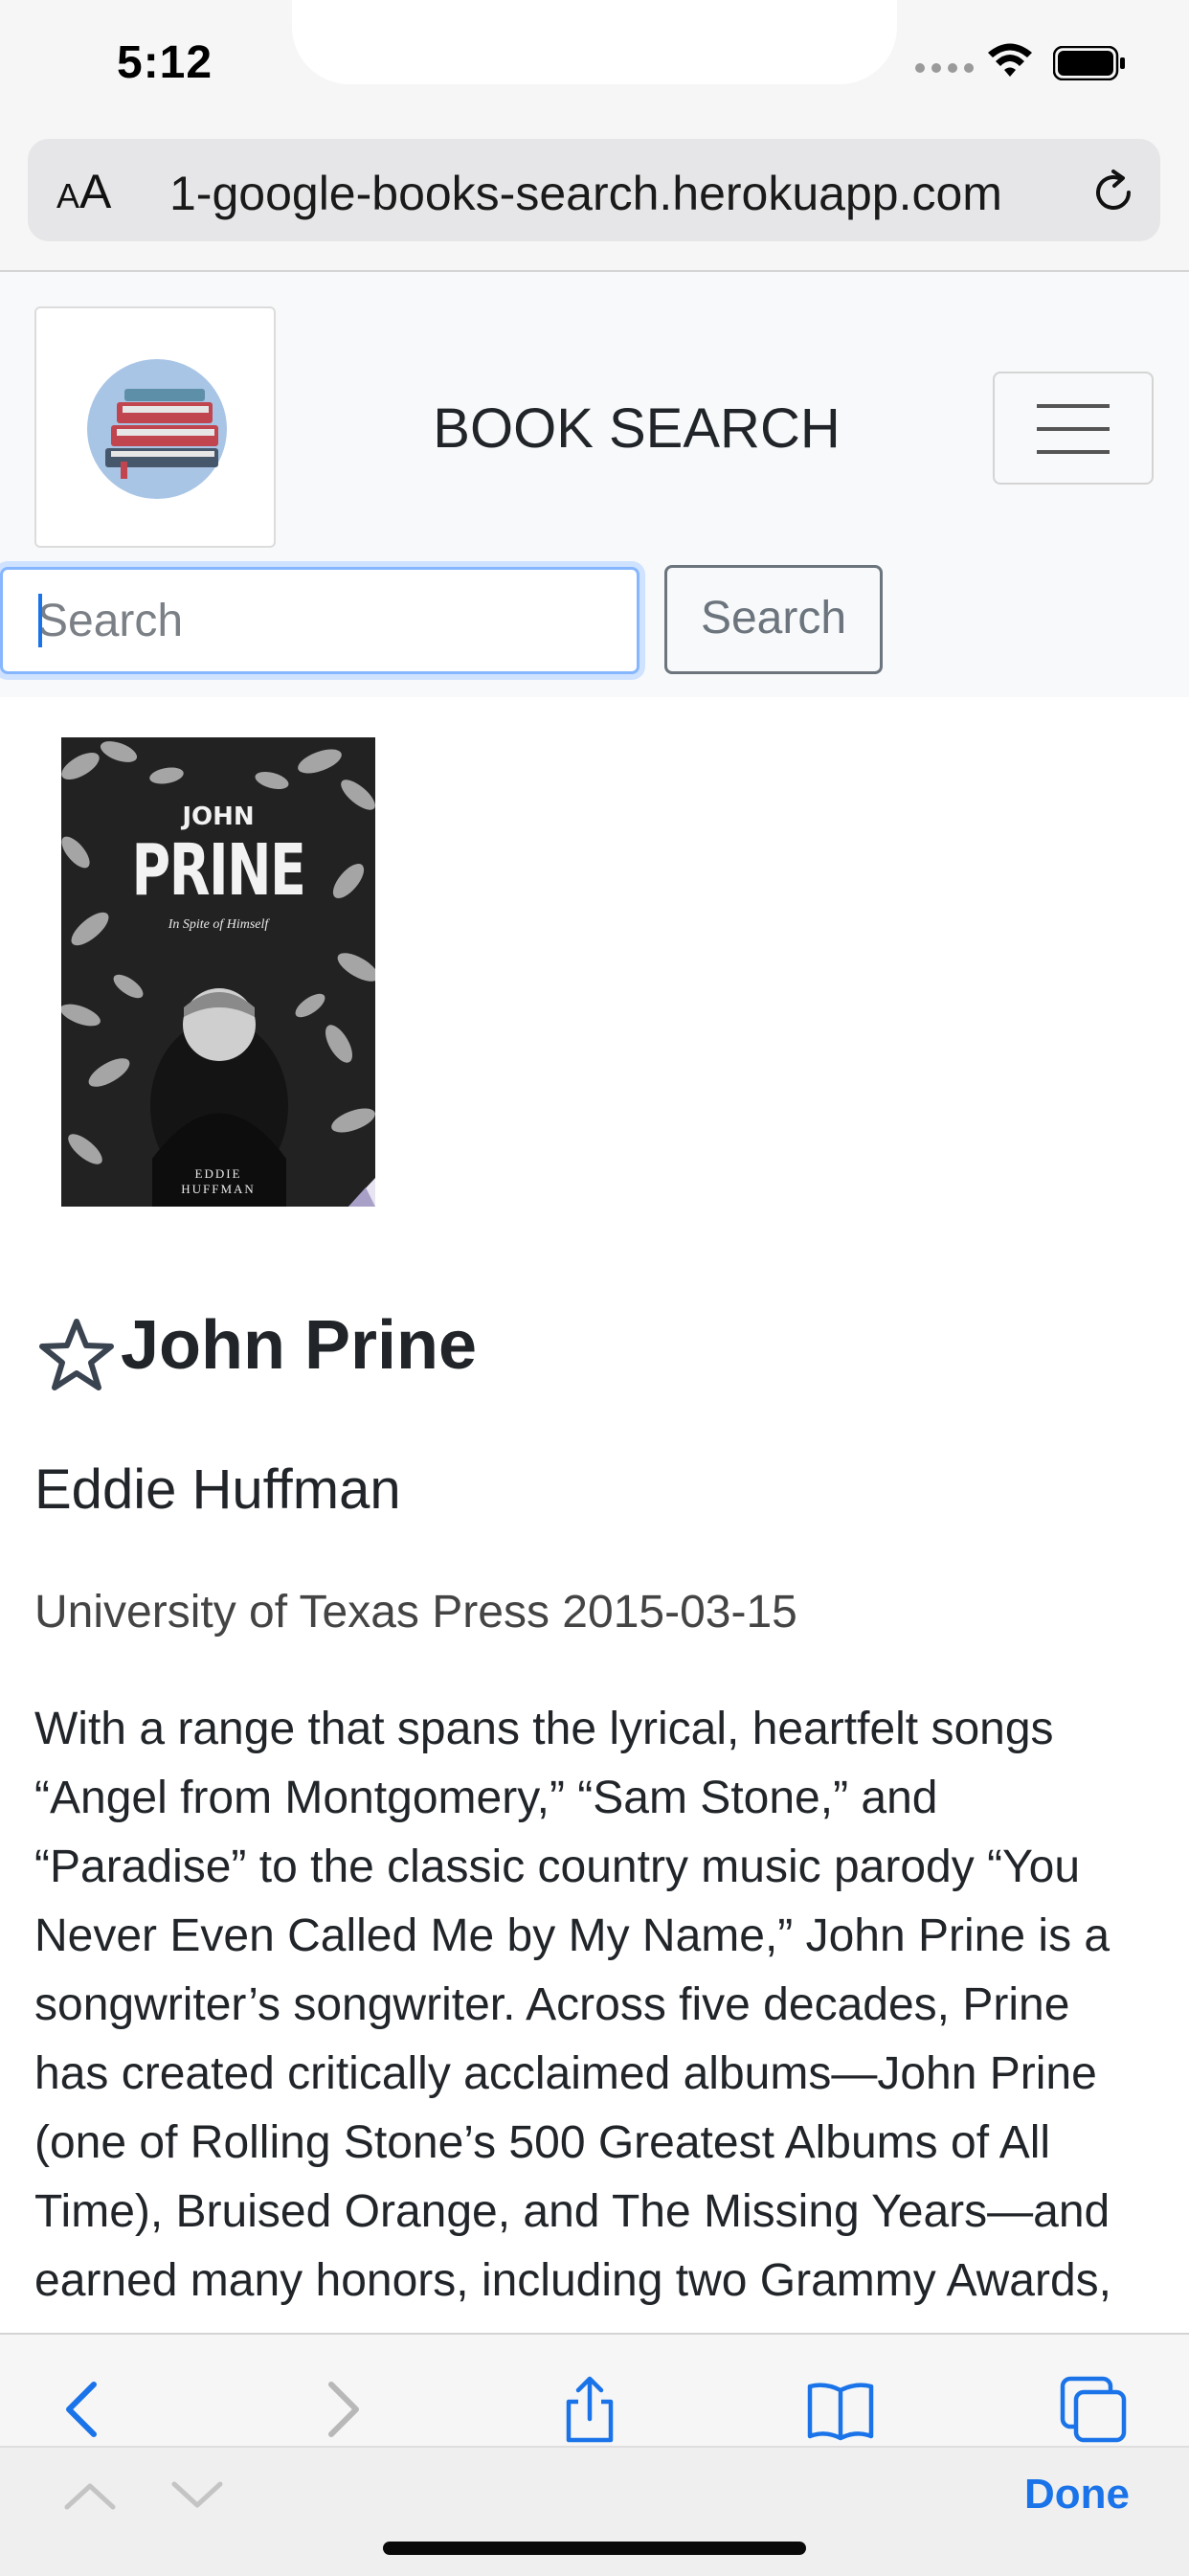  I want to click on hamburger-menu-icon, so click(1073, 429).